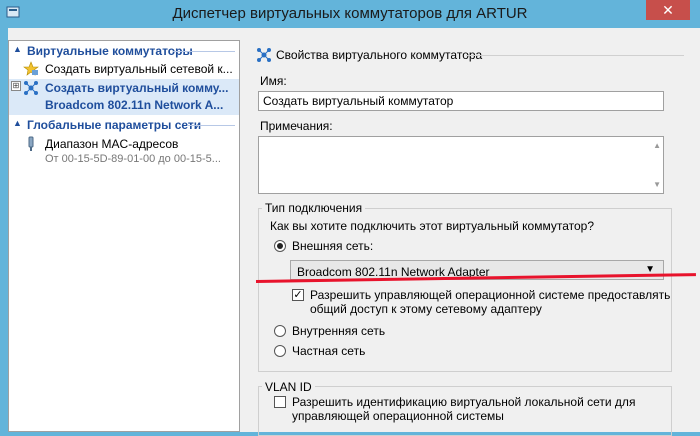 This screenshot has height=436, width=700. Describe the element at coordinates (426, 309) in the screenshot. I see `share-adapter-label-2: общий доступ к этому сетевому адаптеру` at that location.